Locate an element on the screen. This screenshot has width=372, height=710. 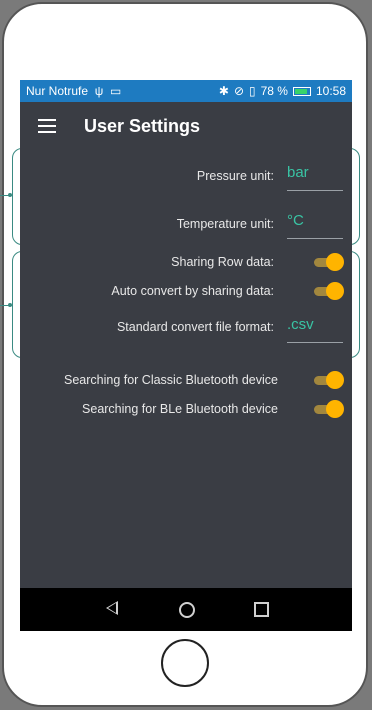
ble-bluetooth-label: Searching for BLe Bluetooth device is located at coordinates (180, 409).